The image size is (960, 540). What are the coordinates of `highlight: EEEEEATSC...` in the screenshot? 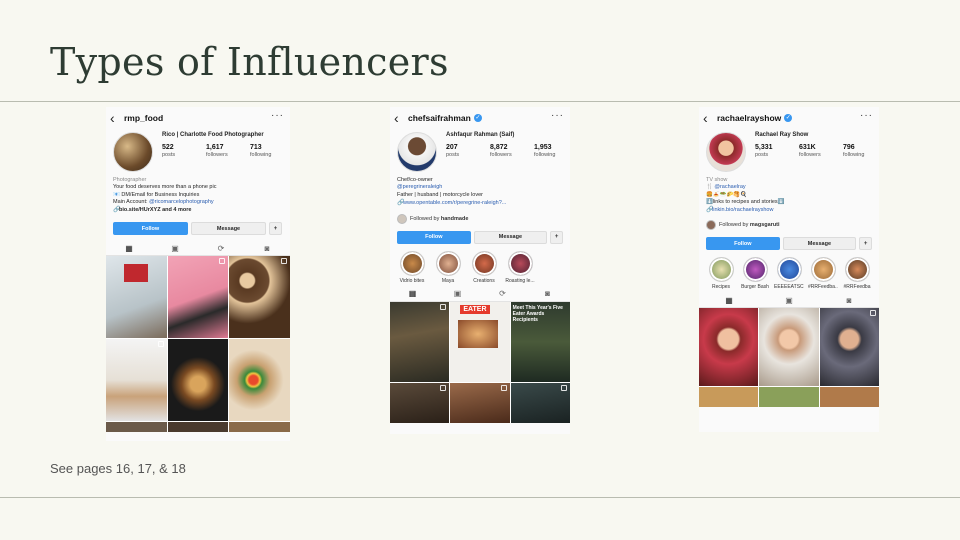 It's located at (789, 273).